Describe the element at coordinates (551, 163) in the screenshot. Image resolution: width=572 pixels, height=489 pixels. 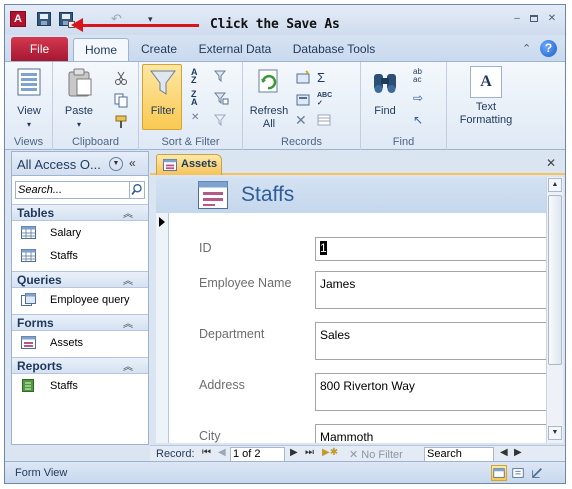
I see `close-document-icon: ✕` at that location.